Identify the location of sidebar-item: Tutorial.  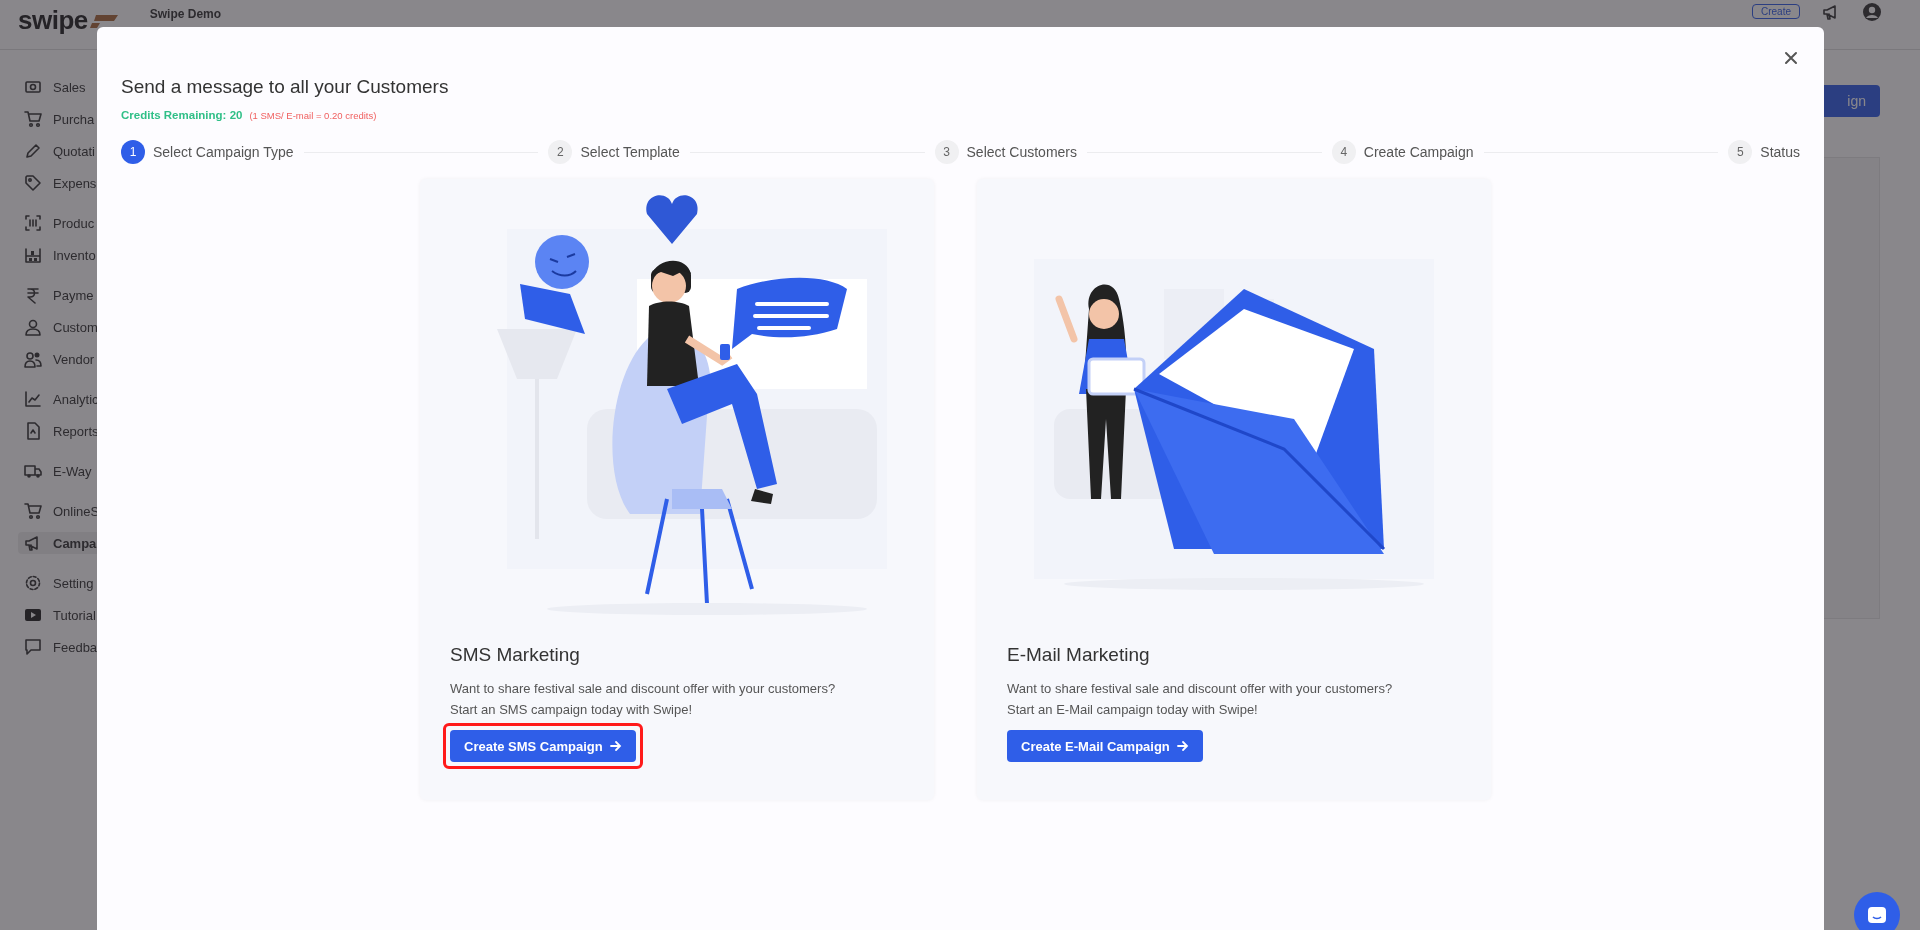
(79, 615).